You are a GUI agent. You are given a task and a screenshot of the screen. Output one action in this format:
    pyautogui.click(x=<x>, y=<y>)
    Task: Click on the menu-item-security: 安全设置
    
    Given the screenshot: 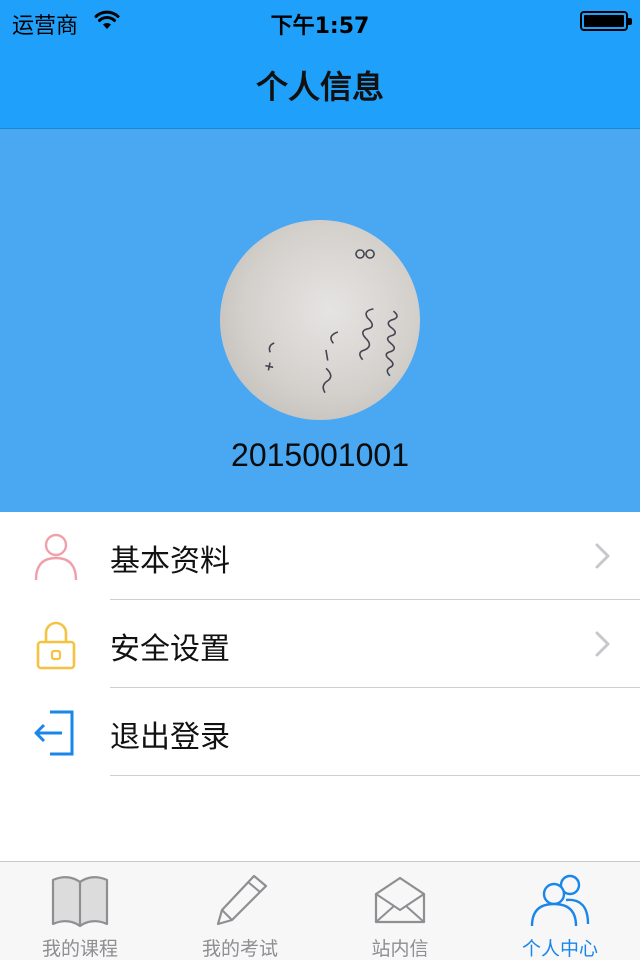 What is the action you would take?
    pyautogui.click(x=320, y=644)
    